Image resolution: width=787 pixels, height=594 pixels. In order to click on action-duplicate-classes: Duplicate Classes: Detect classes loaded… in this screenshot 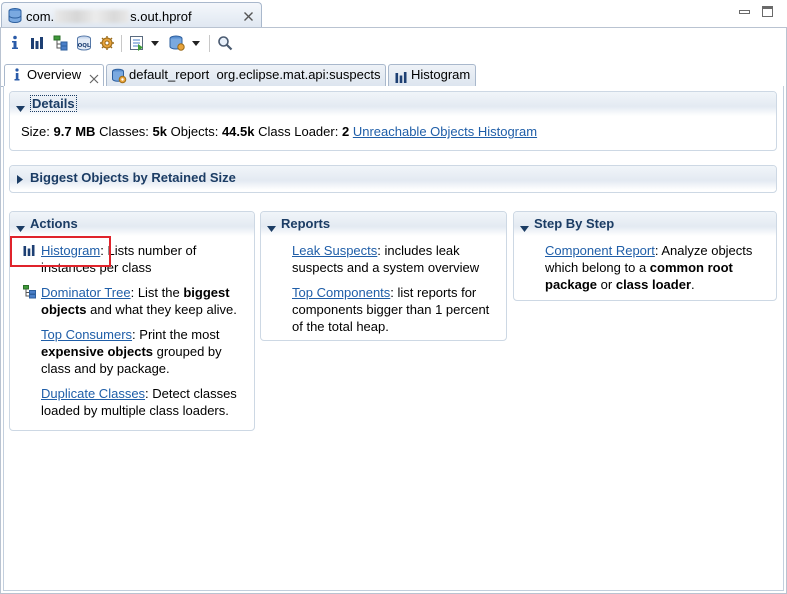, I will do `click(143, 402)`.